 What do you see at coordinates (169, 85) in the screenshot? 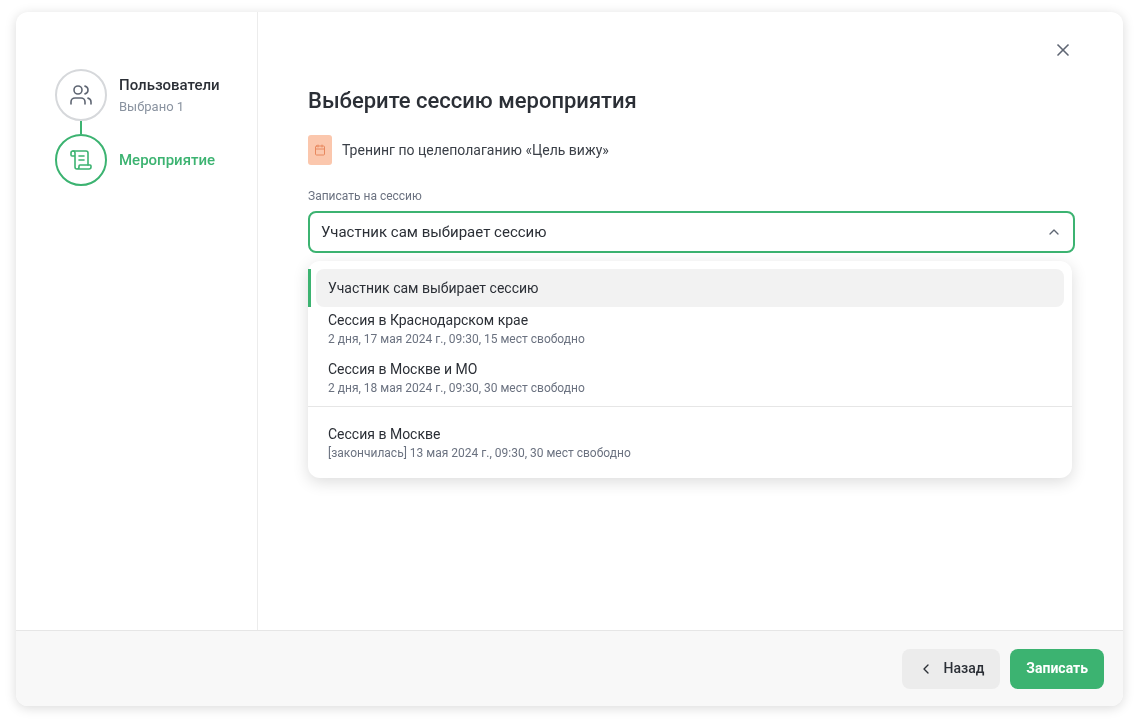
I see `step-title: Пользователи` at bounding box center [169, 85].